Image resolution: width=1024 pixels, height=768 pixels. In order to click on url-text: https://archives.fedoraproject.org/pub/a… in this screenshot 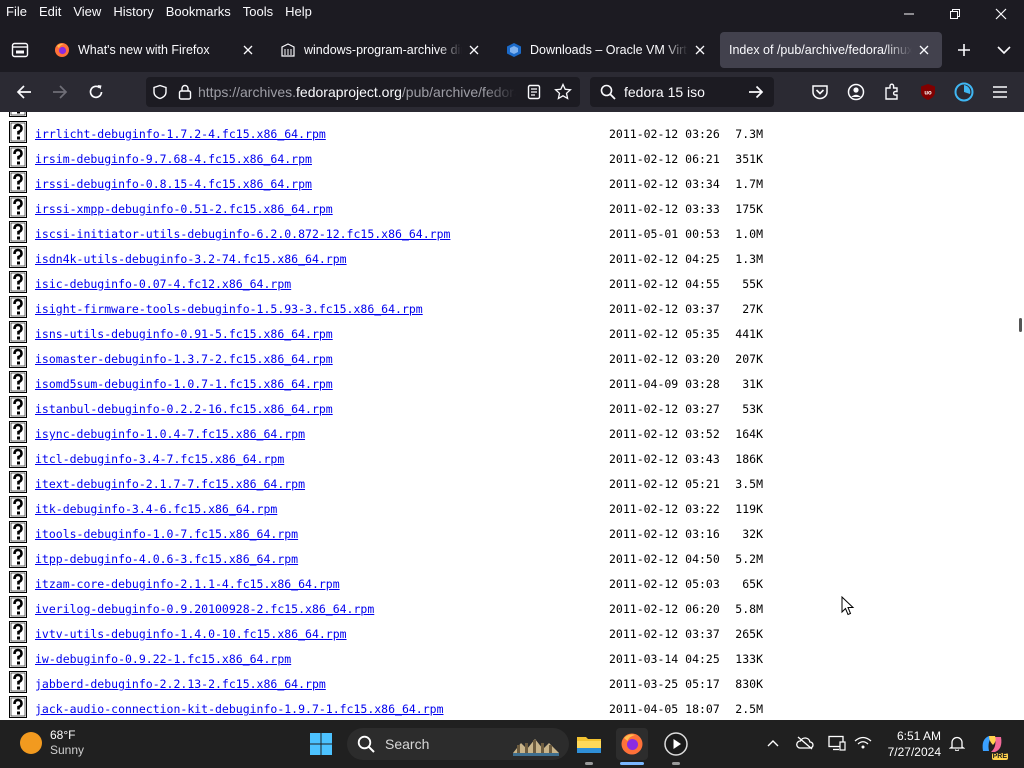, I will do `click(357, 92)`.